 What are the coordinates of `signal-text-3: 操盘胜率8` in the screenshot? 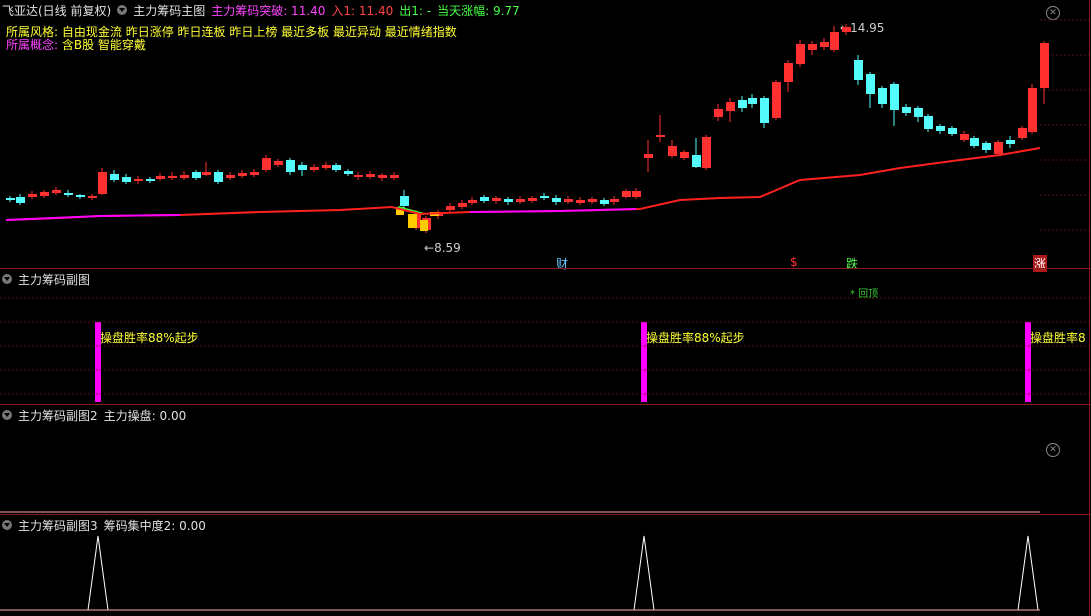 It's located at (1058, 338).